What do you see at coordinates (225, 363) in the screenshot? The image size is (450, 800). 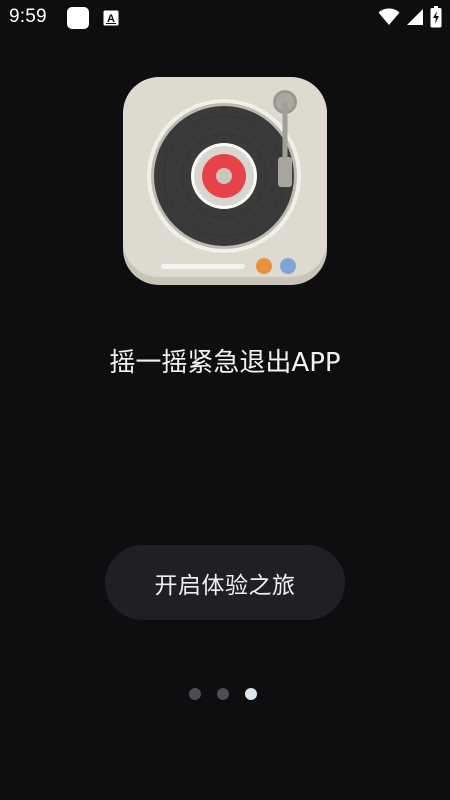 I see `headline: 摇一摇紧急退出APP` at bounding box center [225, 363].